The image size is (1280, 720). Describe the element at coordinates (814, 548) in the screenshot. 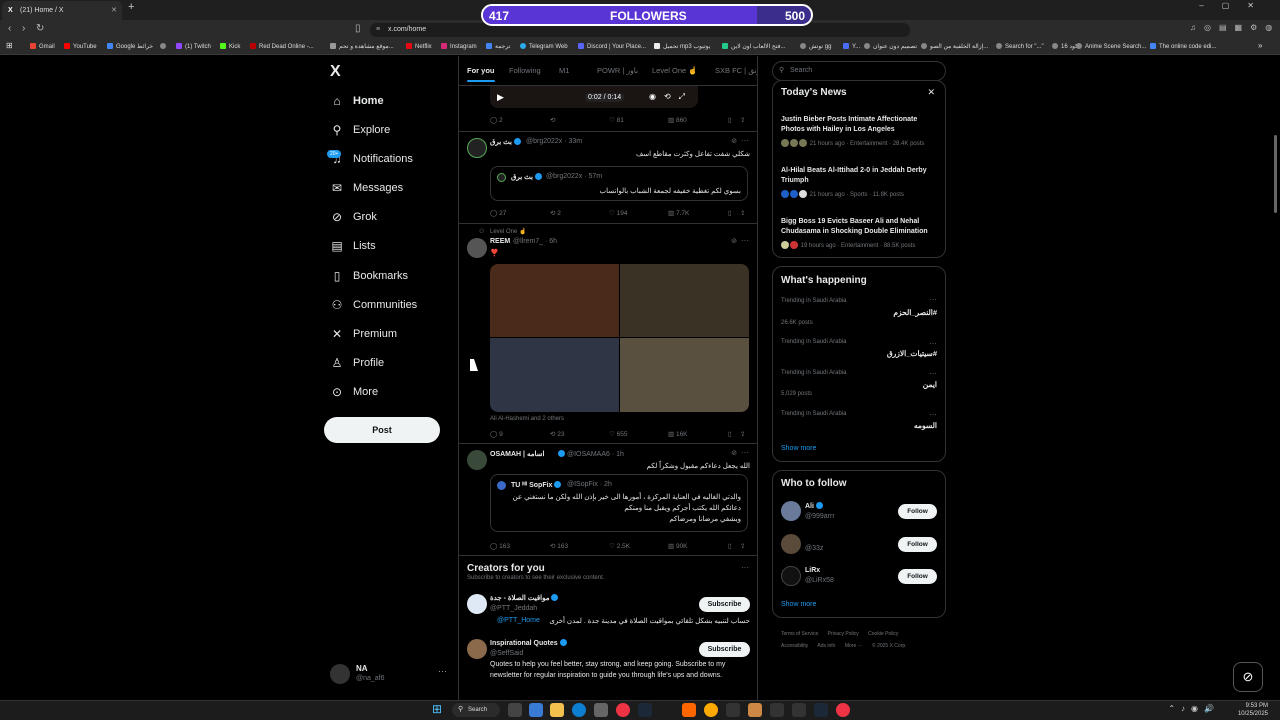

I see `suggested-handle: @33z` at that location.